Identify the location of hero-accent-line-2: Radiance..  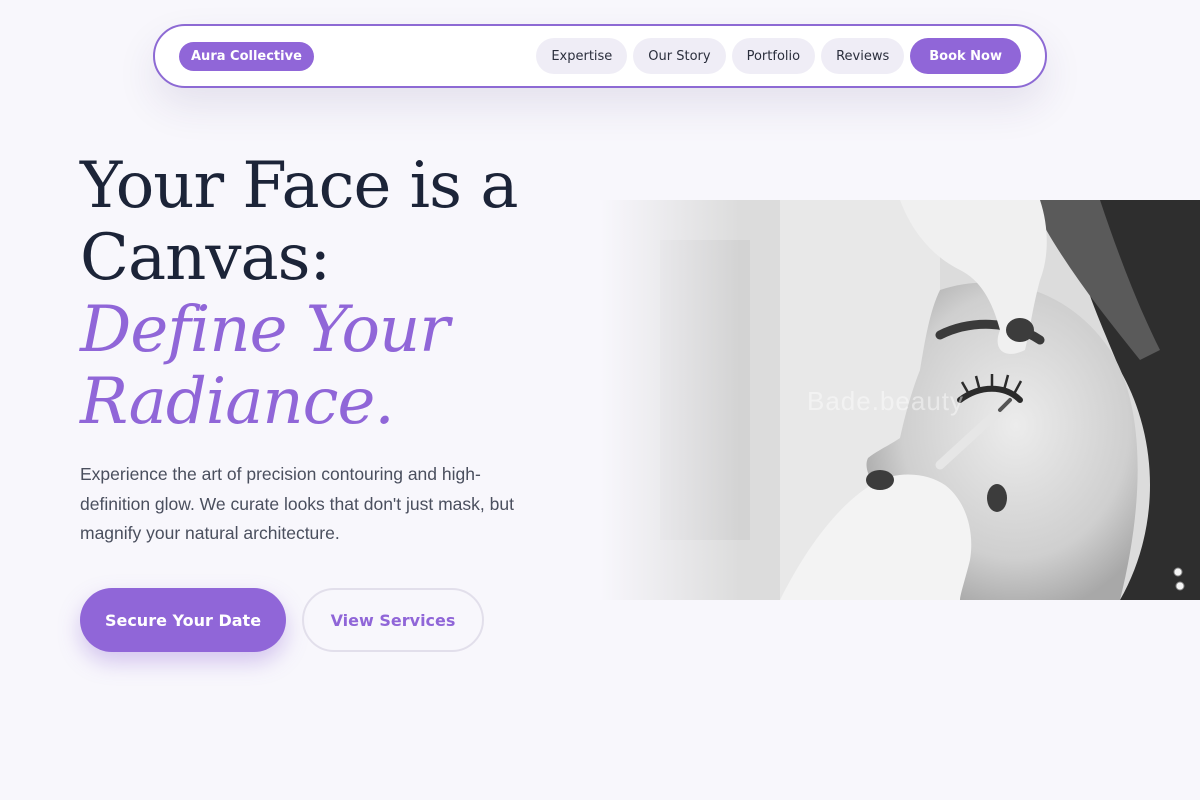
(237, 402).